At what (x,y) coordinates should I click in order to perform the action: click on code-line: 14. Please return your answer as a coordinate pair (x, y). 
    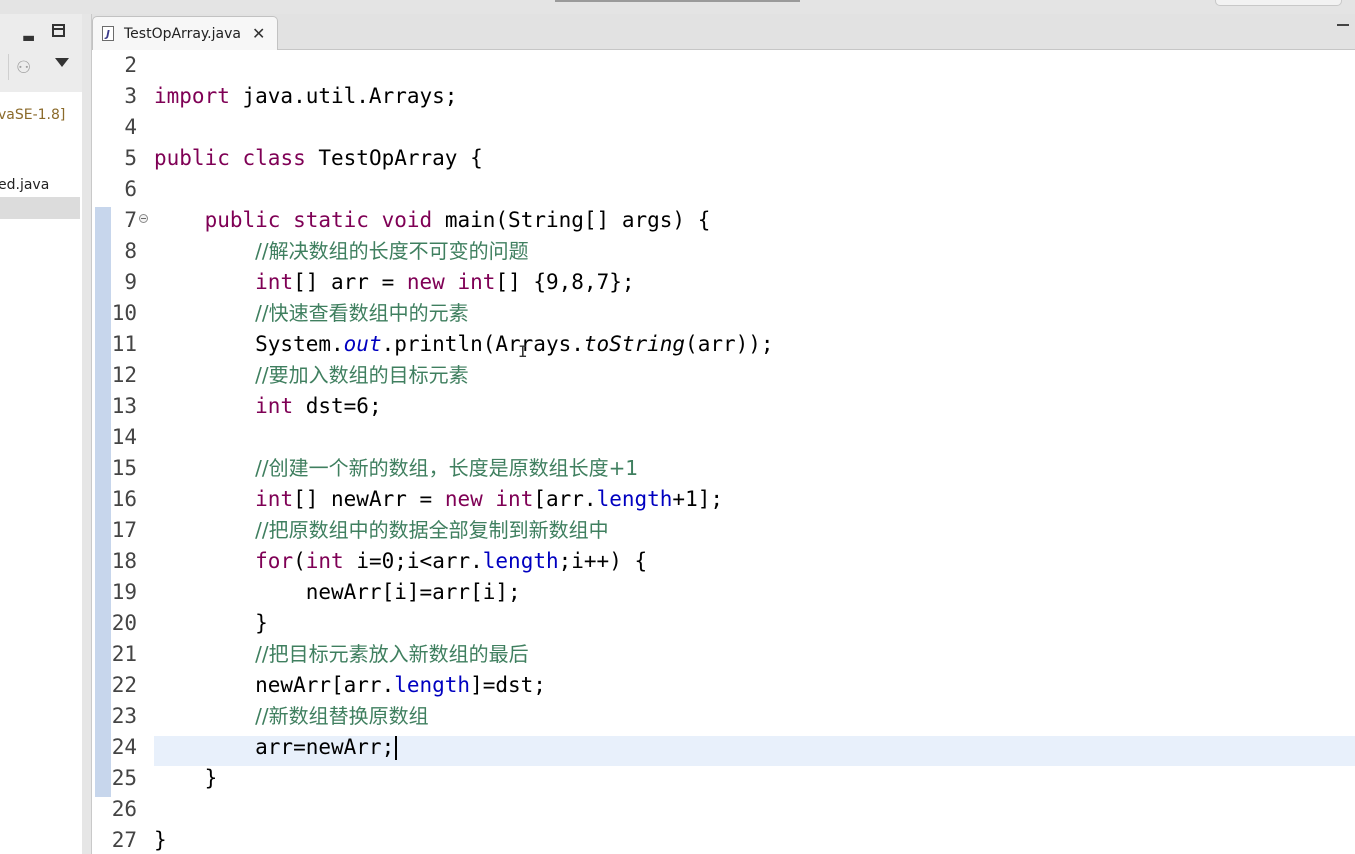
    Looking at the image, I should click on (723, 437).